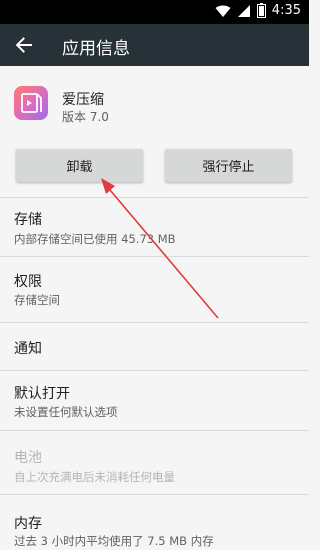 This screenshot has width=320, height=550. Describe the element at coordinates (154, 45) in the screenshot. I see `app-bar: 应用信息` at that location.